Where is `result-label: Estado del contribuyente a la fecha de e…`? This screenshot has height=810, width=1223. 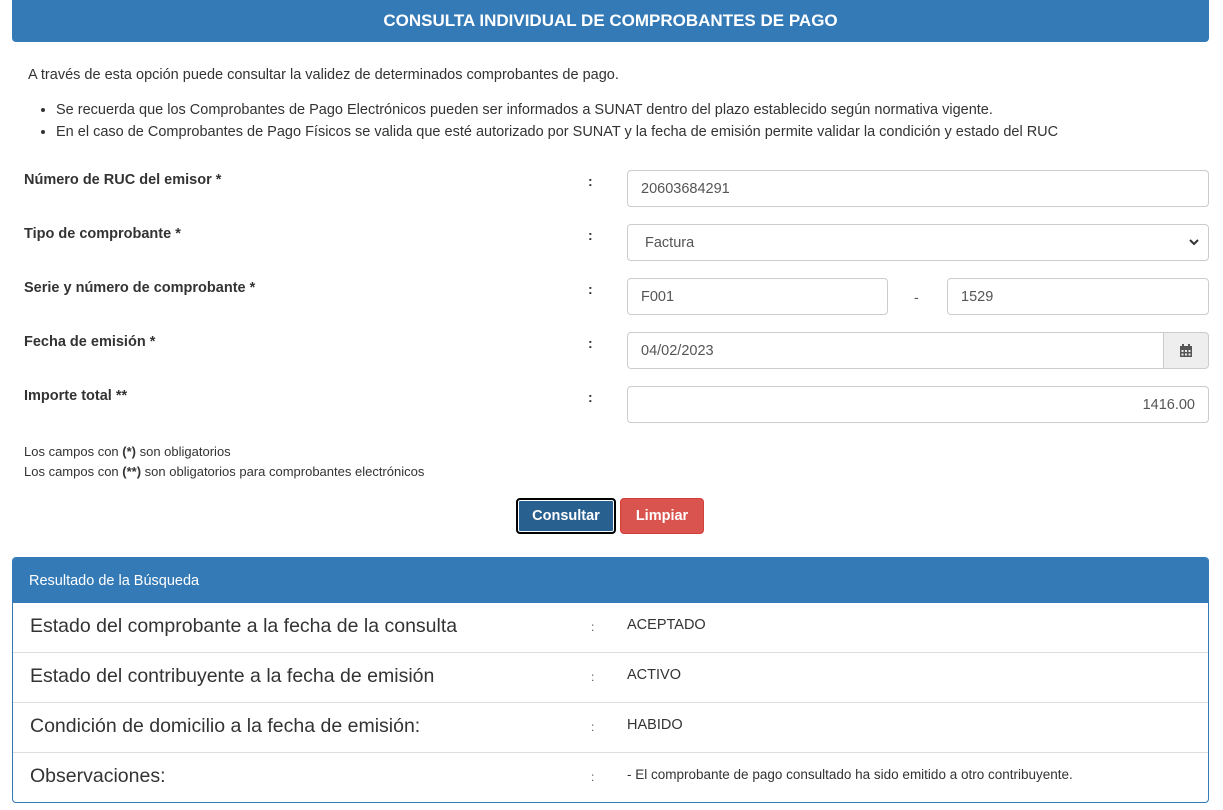
result-label: Estado del contribuyente a la fecha de e… is located at coordinates (232, 676).